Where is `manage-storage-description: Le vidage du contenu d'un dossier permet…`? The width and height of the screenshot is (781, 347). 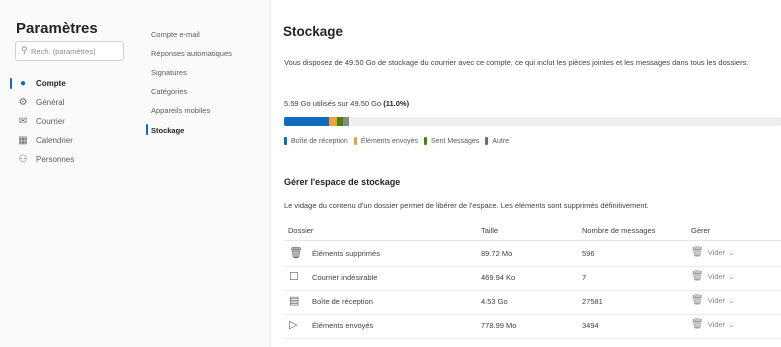 manage-storage-description: Le vidage du contenu d'un dossier permet… is located at coordinates (466, 205).